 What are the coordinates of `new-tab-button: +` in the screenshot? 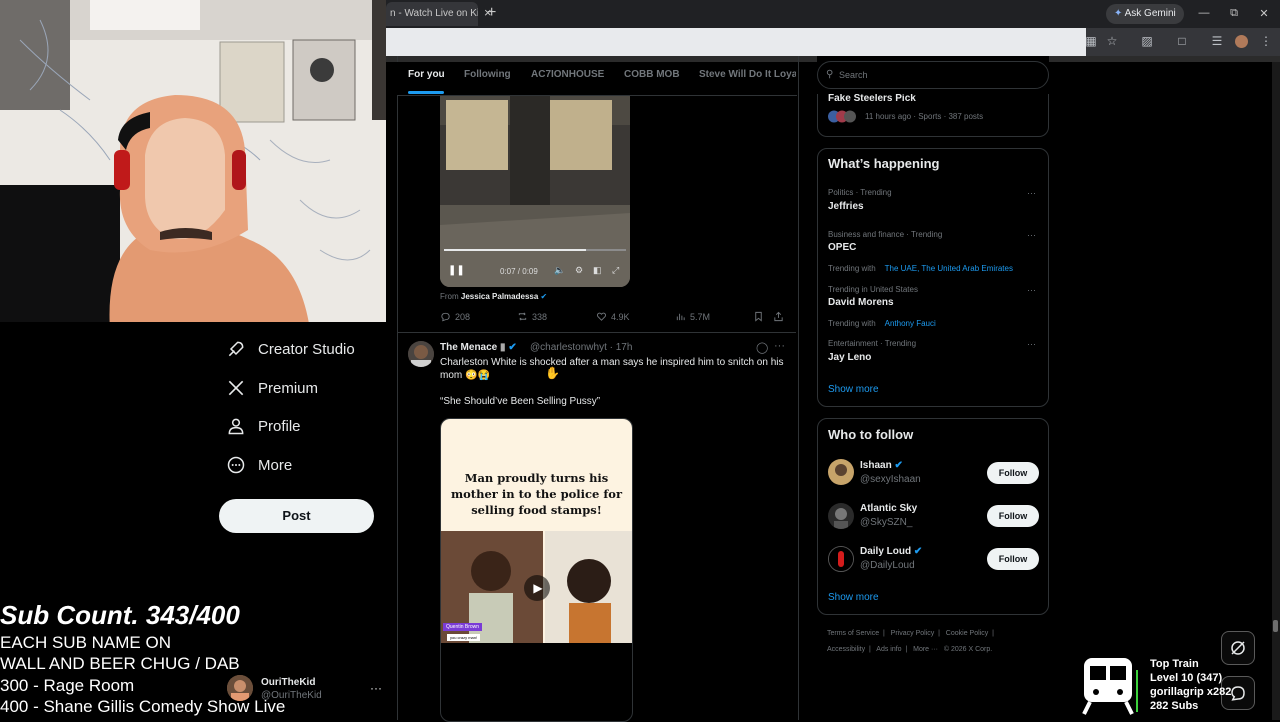 It's located at (491, 13).